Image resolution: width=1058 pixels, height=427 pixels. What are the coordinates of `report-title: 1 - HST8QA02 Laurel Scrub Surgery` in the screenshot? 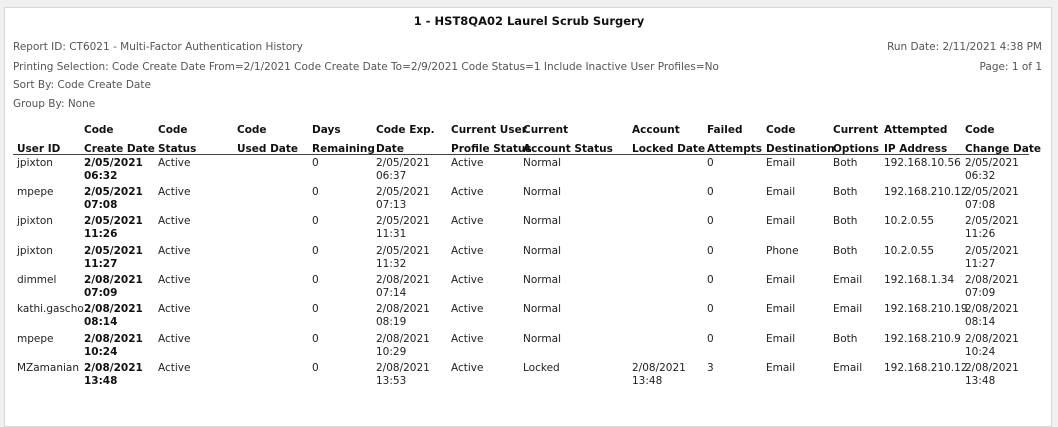 It's located at (529, 21).